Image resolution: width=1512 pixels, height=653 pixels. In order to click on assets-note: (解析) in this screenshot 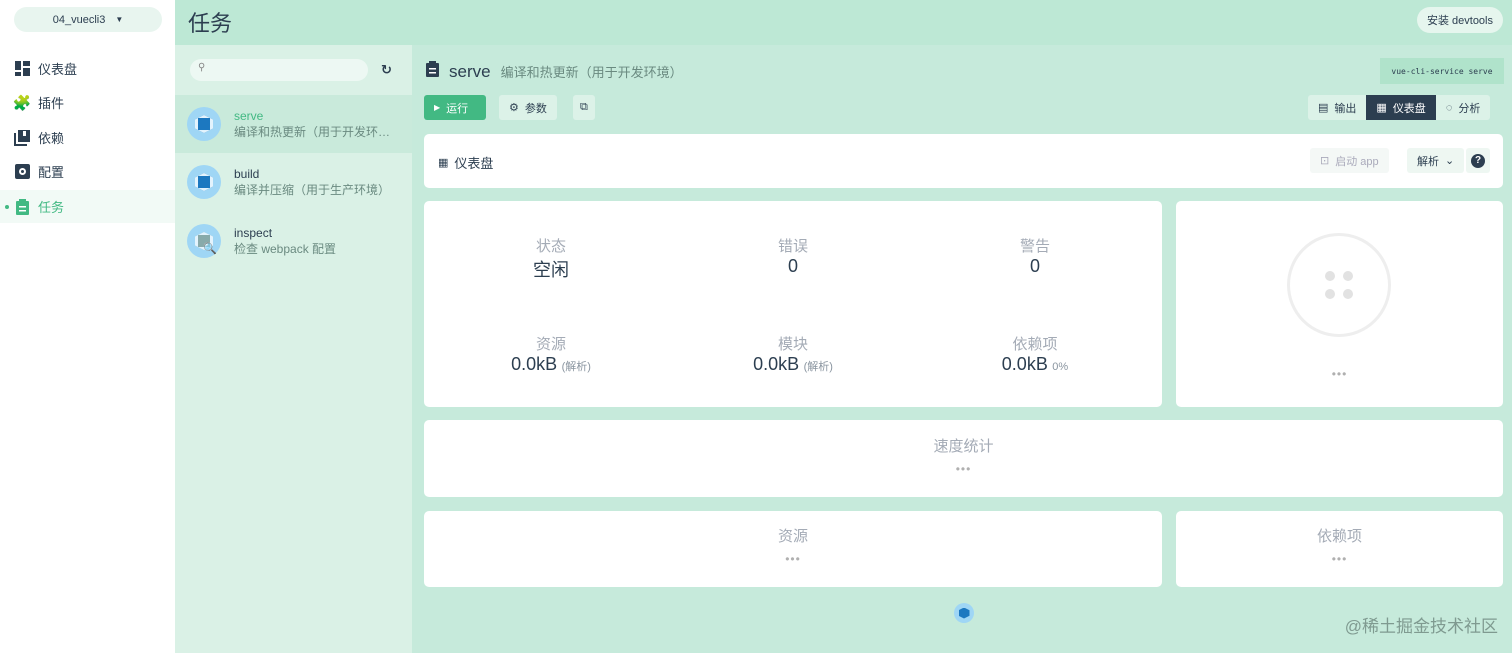, I will do `click(576, 367)`.